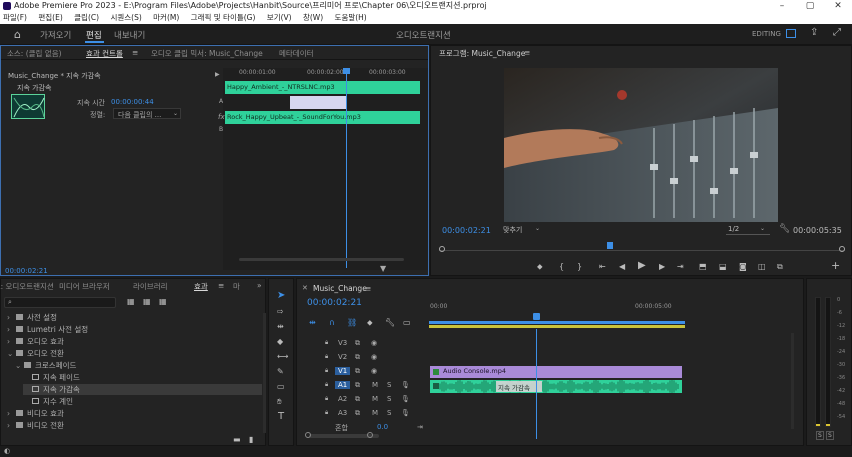 Image resolution: width=852 pixels, height=457 pixels. I want to click on effects-tree-item: › 비디오 전환, so click(134, 425).